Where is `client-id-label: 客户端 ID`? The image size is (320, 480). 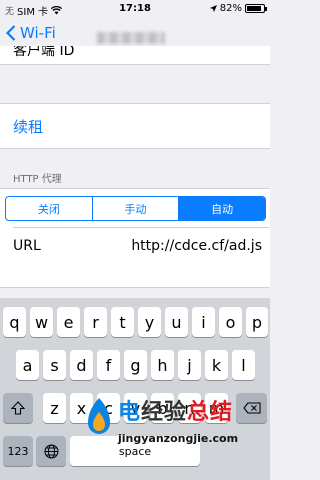 client-id-label: 客户端 ID is located at coordinates (44, 52).